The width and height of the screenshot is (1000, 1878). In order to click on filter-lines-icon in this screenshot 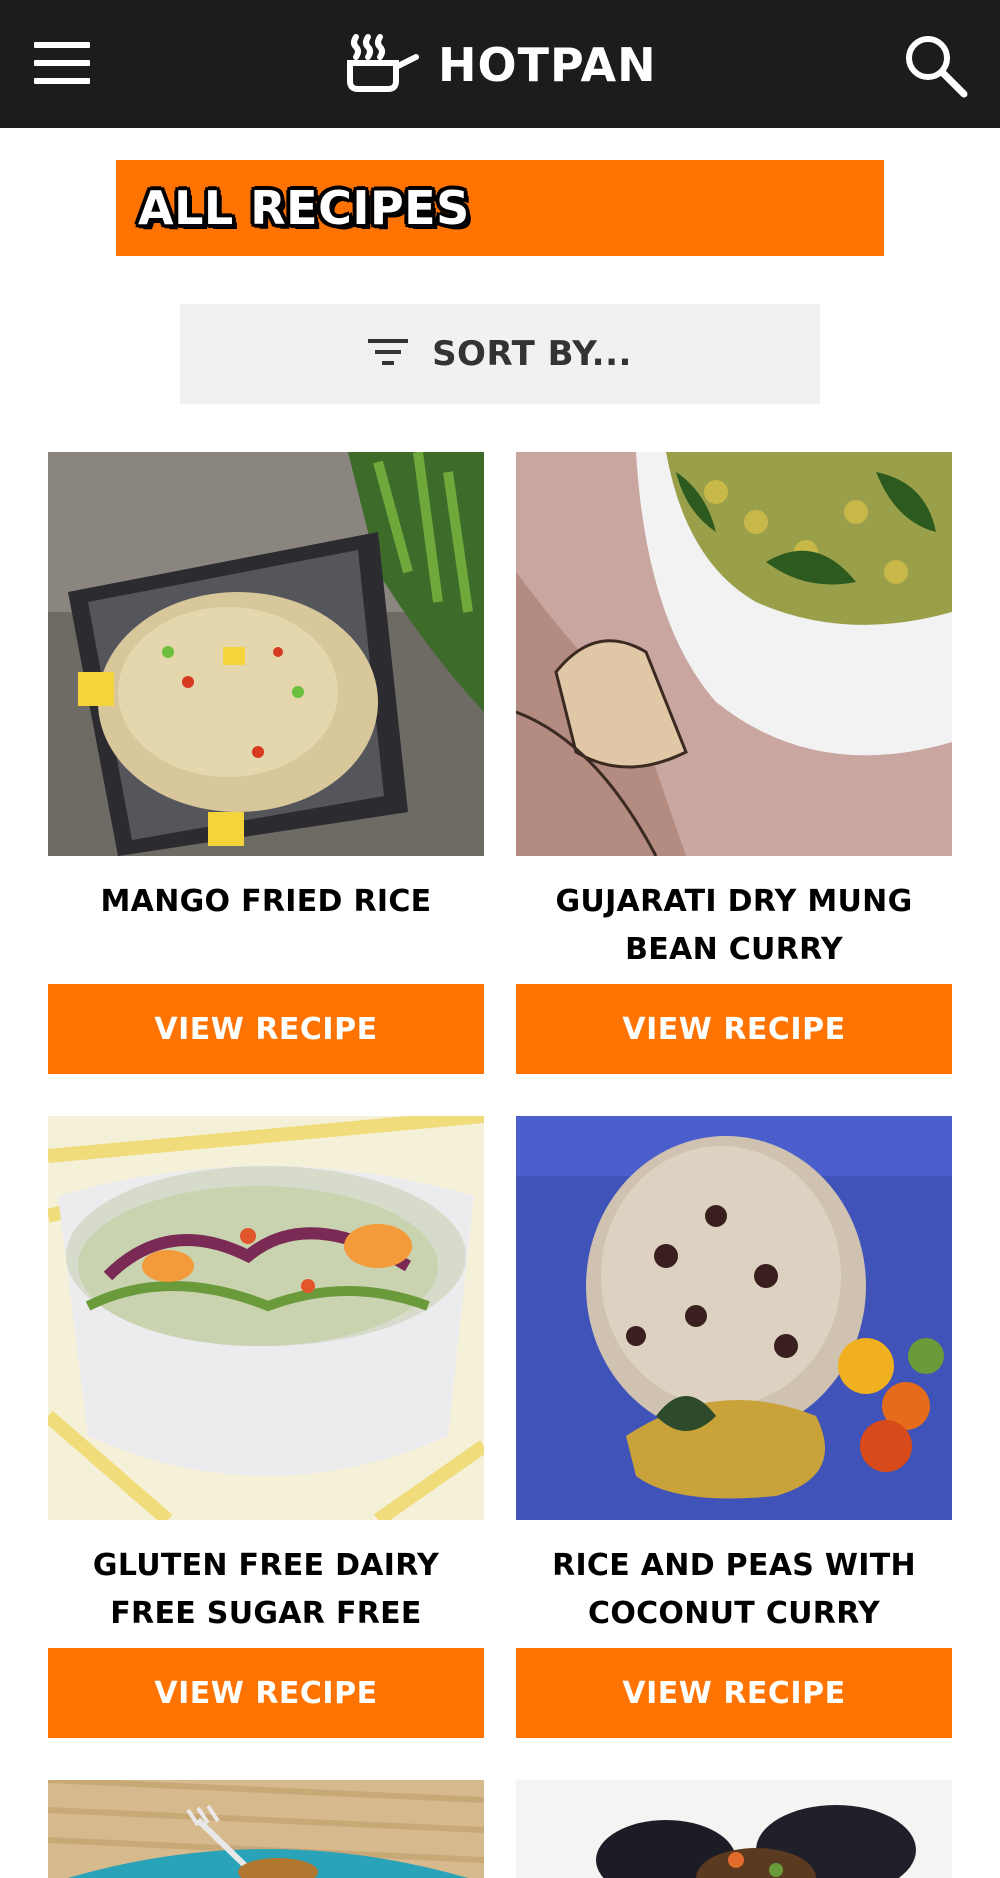, I will do `click(388, 354)`.